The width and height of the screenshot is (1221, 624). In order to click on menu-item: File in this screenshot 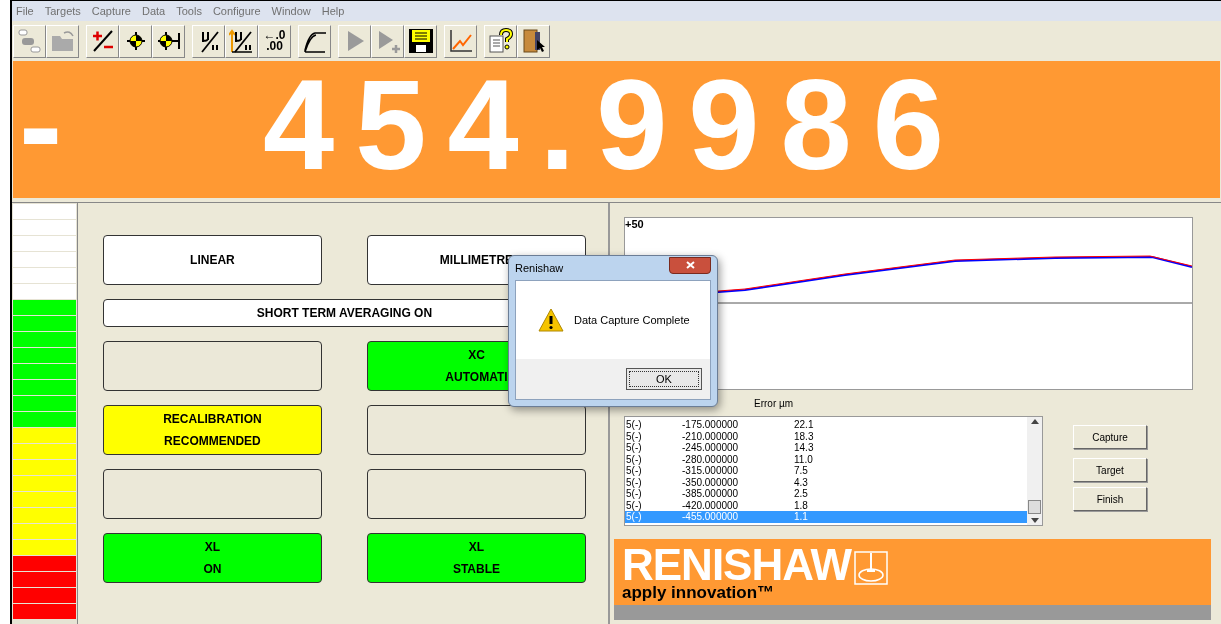, I will do `click(25, 11)`.